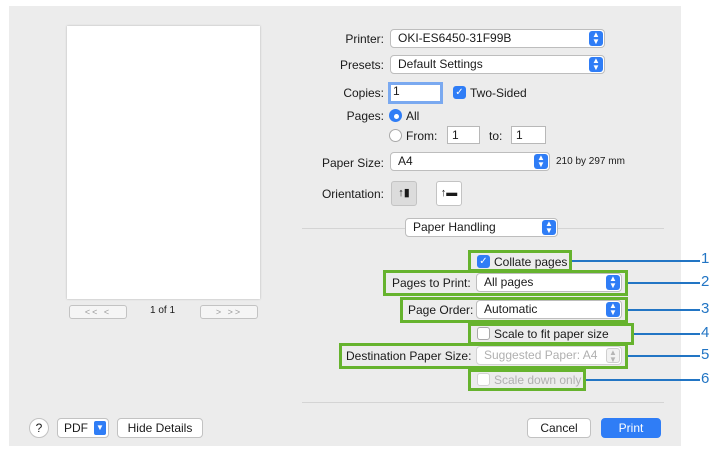 The width and height of the screenshot is (710, 450). What do you see at coordinates (483, 261) in the screenshot?
I see `collate-checkbox: ✓` at bounding box center [483, 261].